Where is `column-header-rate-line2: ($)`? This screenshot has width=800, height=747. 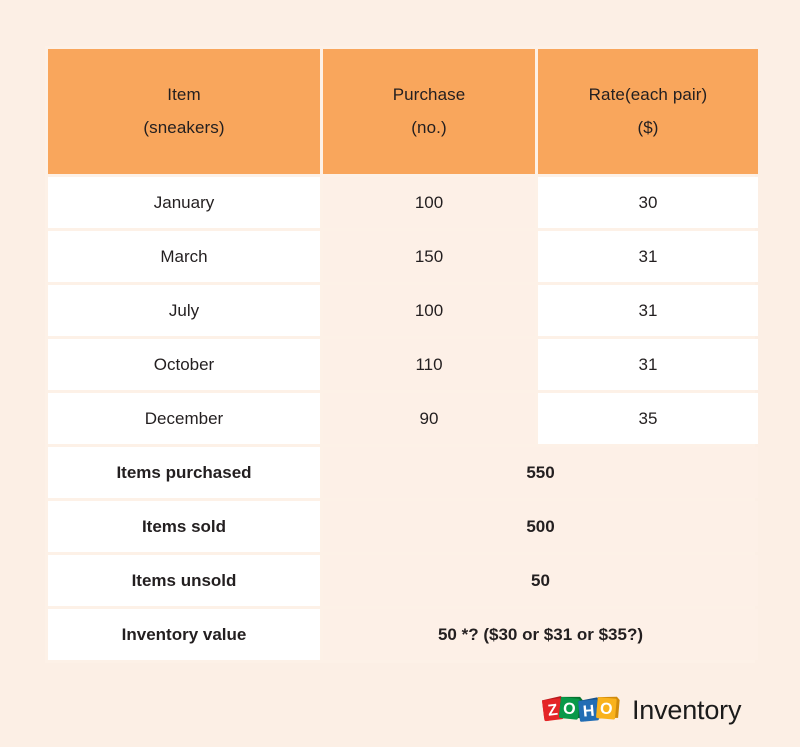
column-header-rate-line2: ($) is located at coordinates (648, 127).